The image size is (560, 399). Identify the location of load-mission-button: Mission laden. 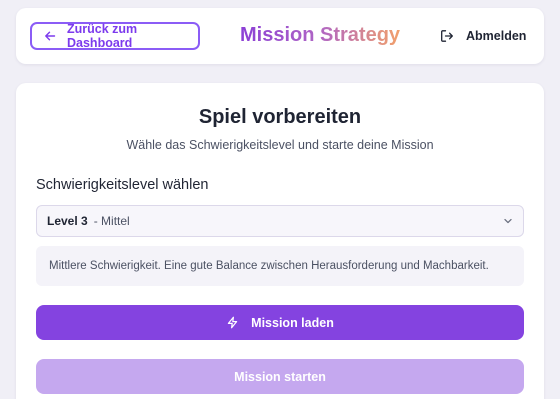
(280, 322).